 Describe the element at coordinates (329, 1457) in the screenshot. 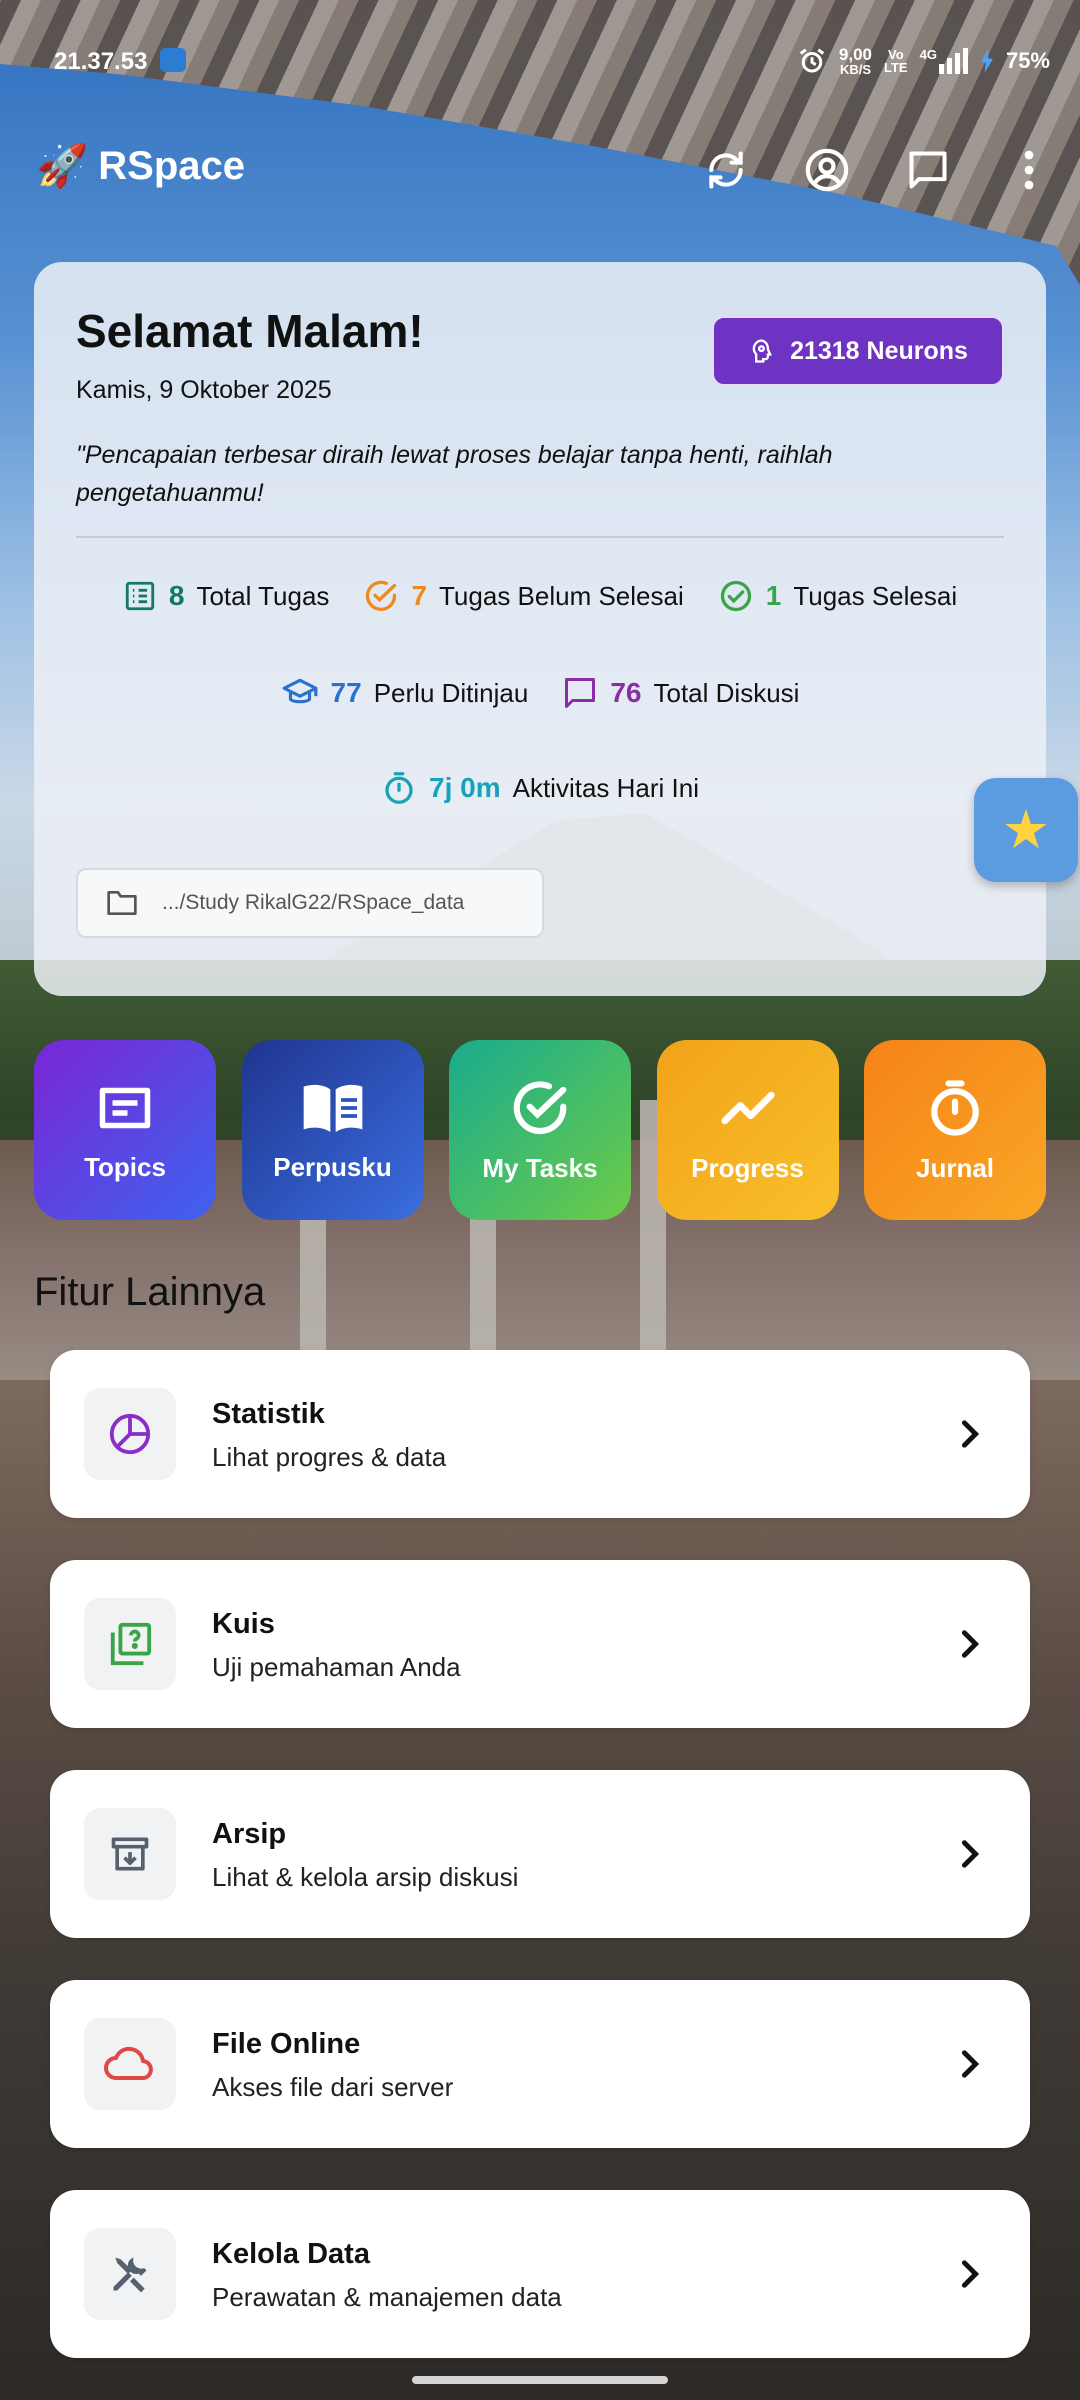

I see `feature-subtitle: Lihat progres & data` at that location.